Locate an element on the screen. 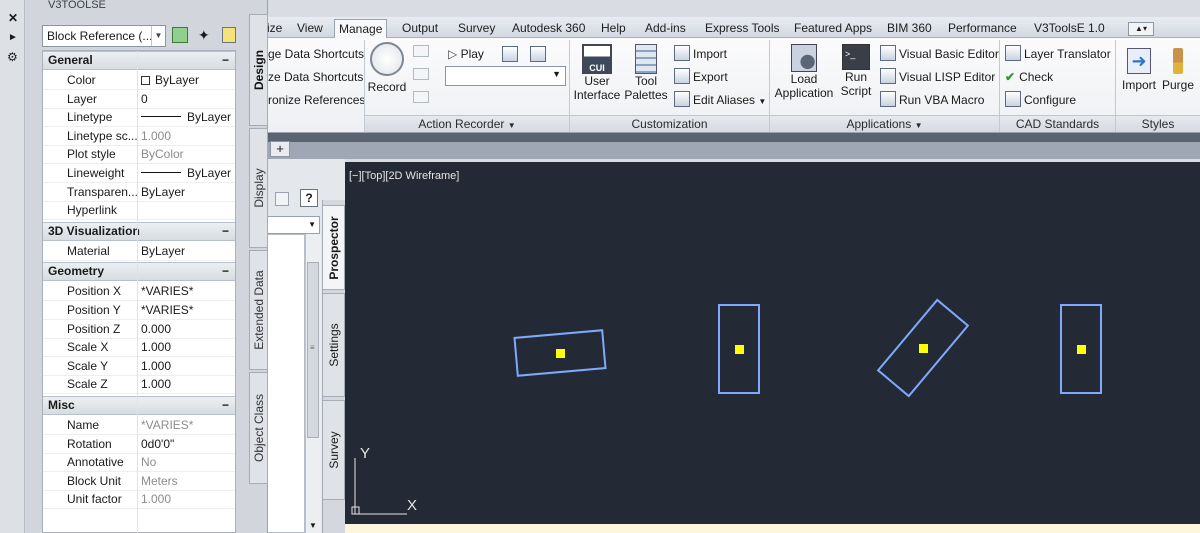 Image resolution: width=1200 pixels, height=533 pixels. property-row: Rotation 0d0'0" is located at coordinates (139, 445).